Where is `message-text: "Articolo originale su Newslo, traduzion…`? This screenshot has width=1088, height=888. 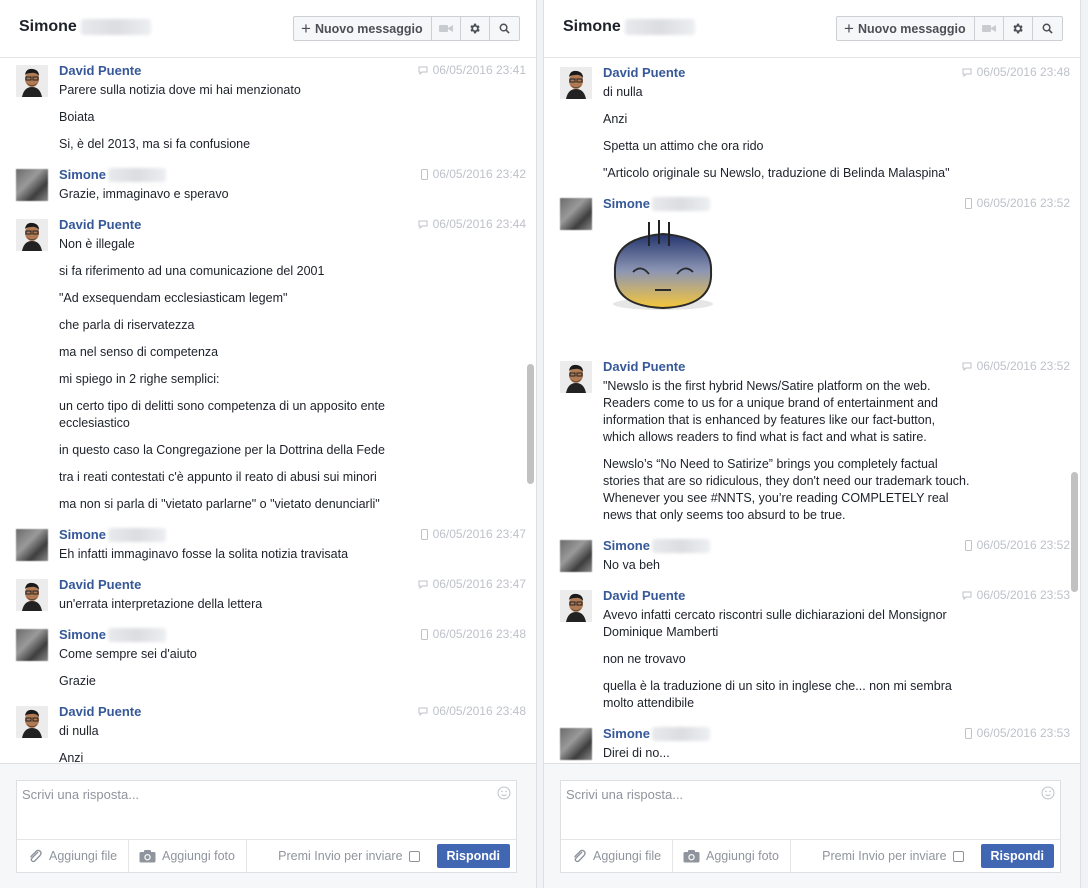
message-text: "Articolo originale su Newslo, traduzion… is located at coordinates (776, 173).